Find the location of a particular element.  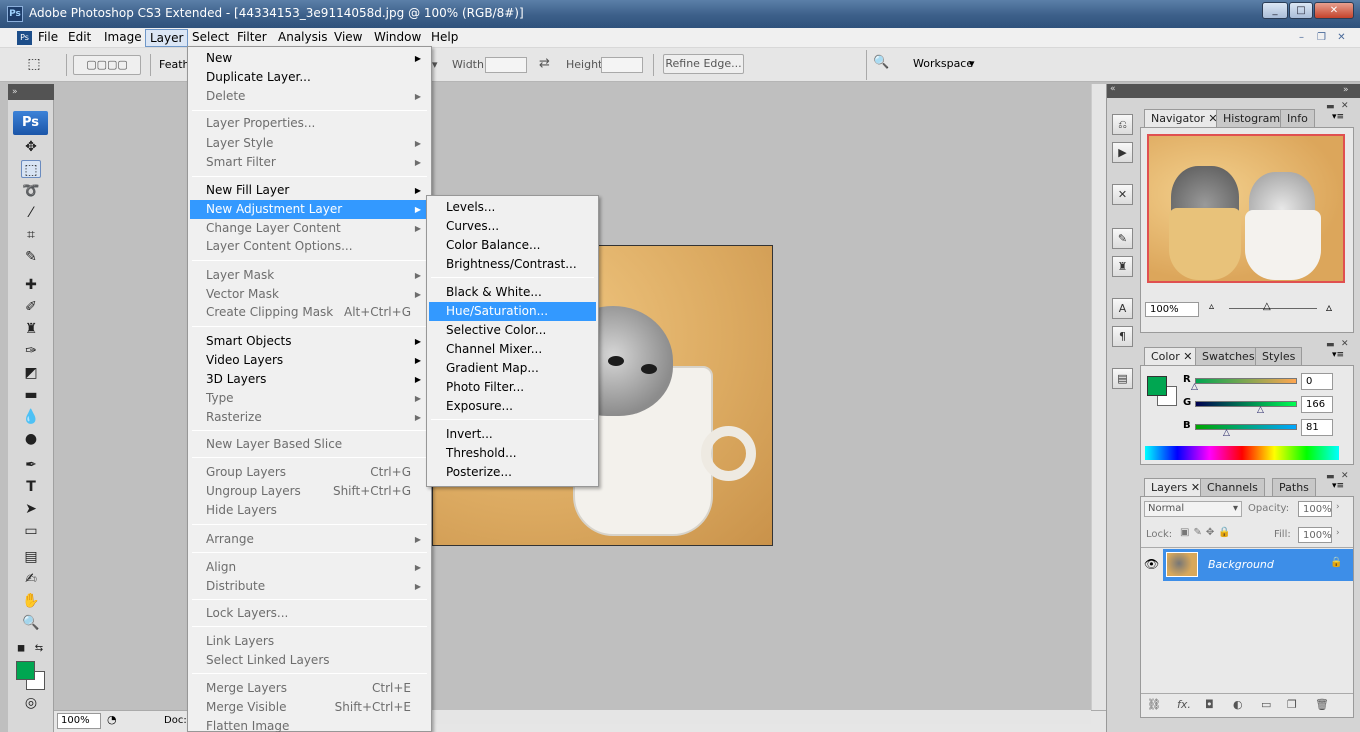

b-value-field: 81 is located at coordinates (1317, 427).